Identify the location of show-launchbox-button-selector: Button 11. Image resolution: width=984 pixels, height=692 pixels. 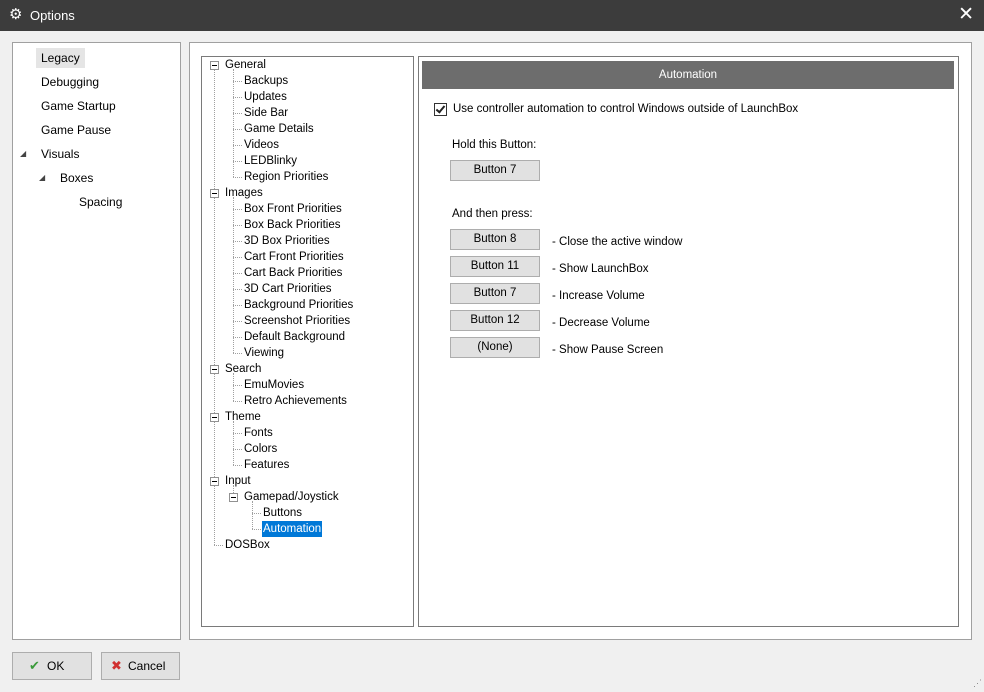
(495, 266).